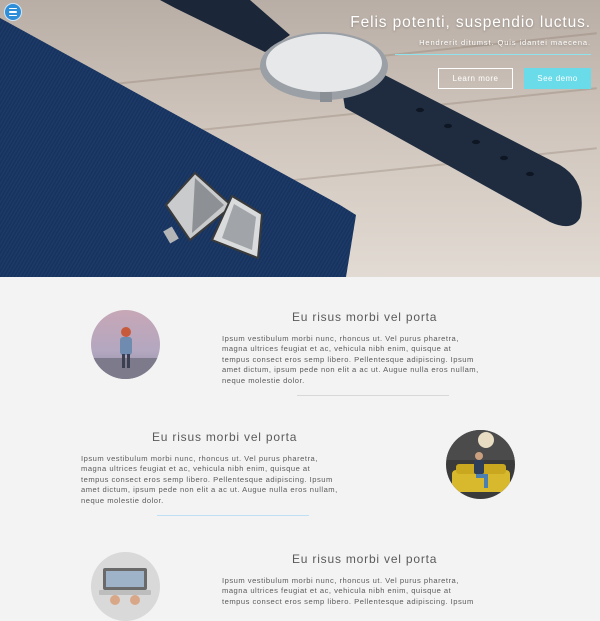  What do you see at coordinates (225, 26) in the screenshot?
I see `watch-strap-top` at bounding box center [225, 26].